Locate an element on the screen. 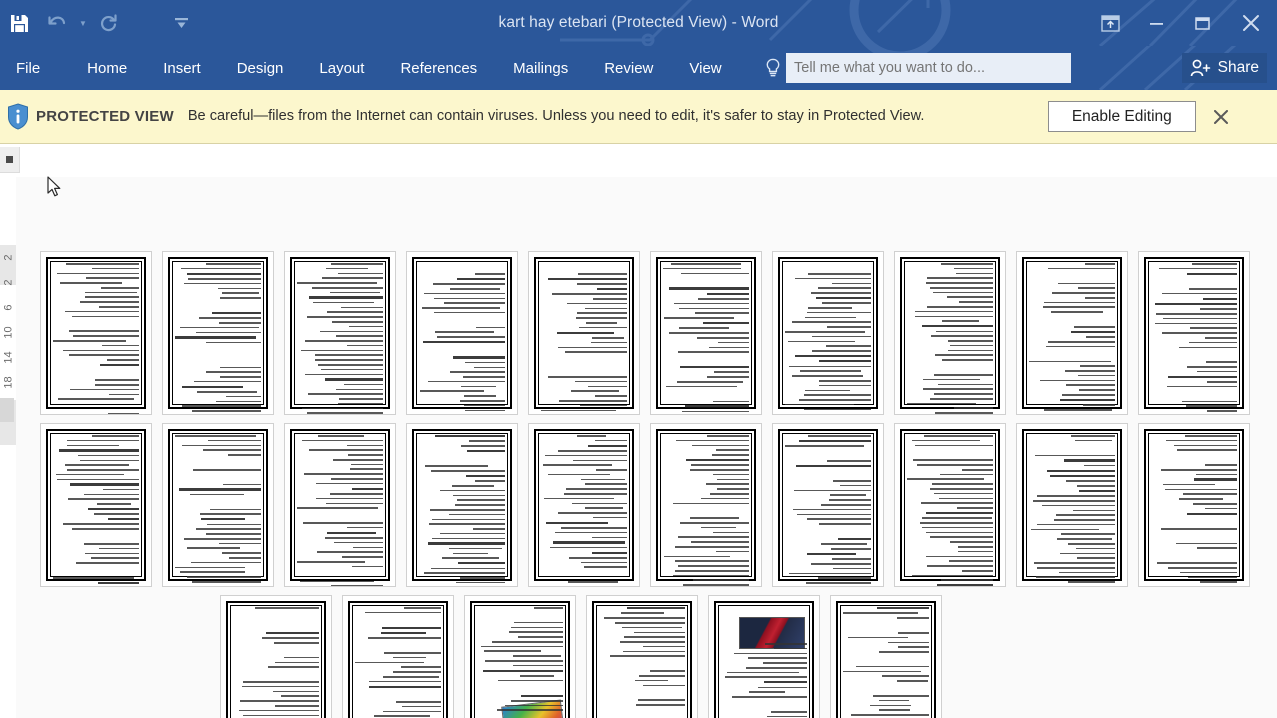 Image resolution: width=1277 pixels, height=718 pixels. window-controls is located at coordinates (1182, 23).